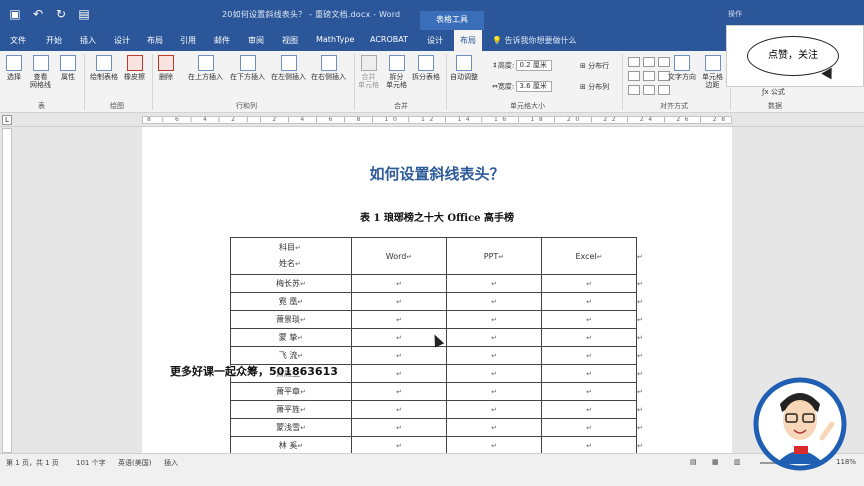 This screenshot has width=864, height=486. Describe the element at coordinates (104, 68) in the screenshot. I see `draw-table-button: 绘制表格` at that location.